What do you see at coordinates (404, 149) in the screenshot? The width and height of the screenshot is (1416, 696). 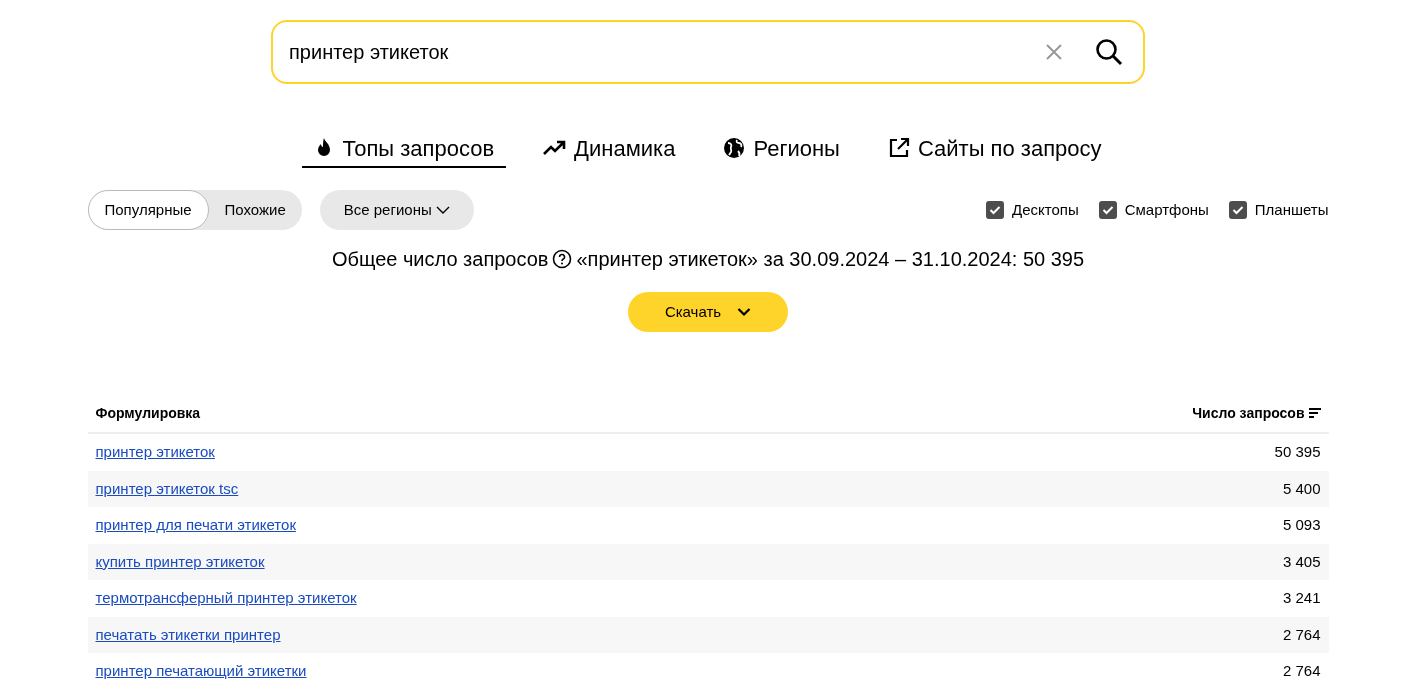 I see `nav-tab: Топы запросов` at bounding box center [404, 149].